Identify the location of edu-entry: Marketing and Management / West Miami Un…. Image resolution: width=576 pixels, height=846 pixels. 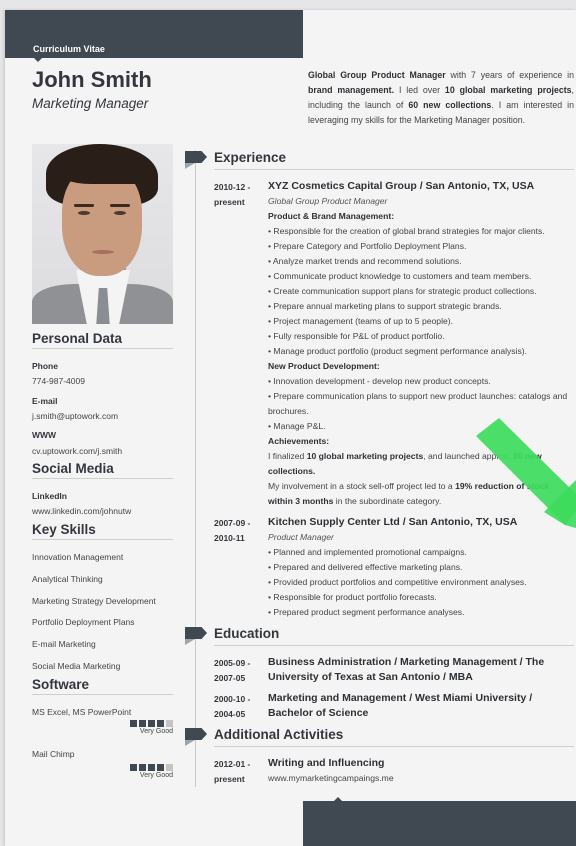
(419, 706).